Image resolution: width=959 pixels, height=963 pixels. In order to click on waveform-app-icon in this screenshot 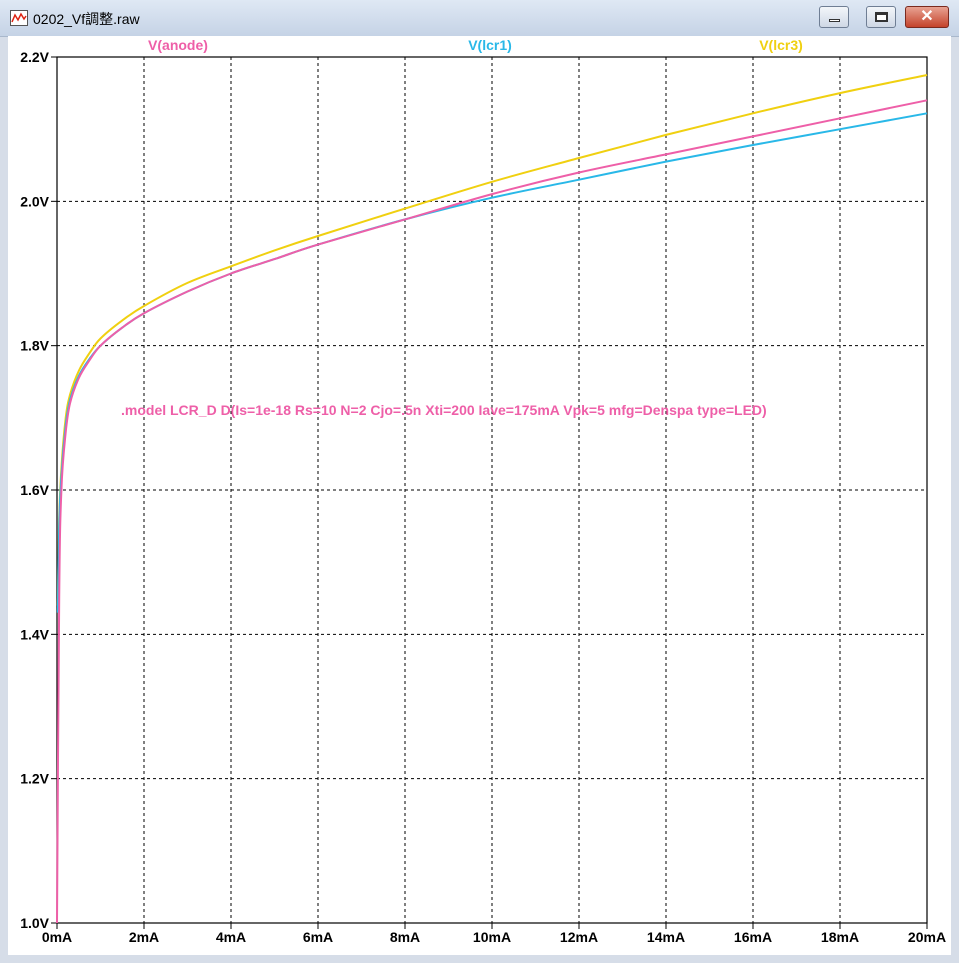, I will do `click(19, 18)`.